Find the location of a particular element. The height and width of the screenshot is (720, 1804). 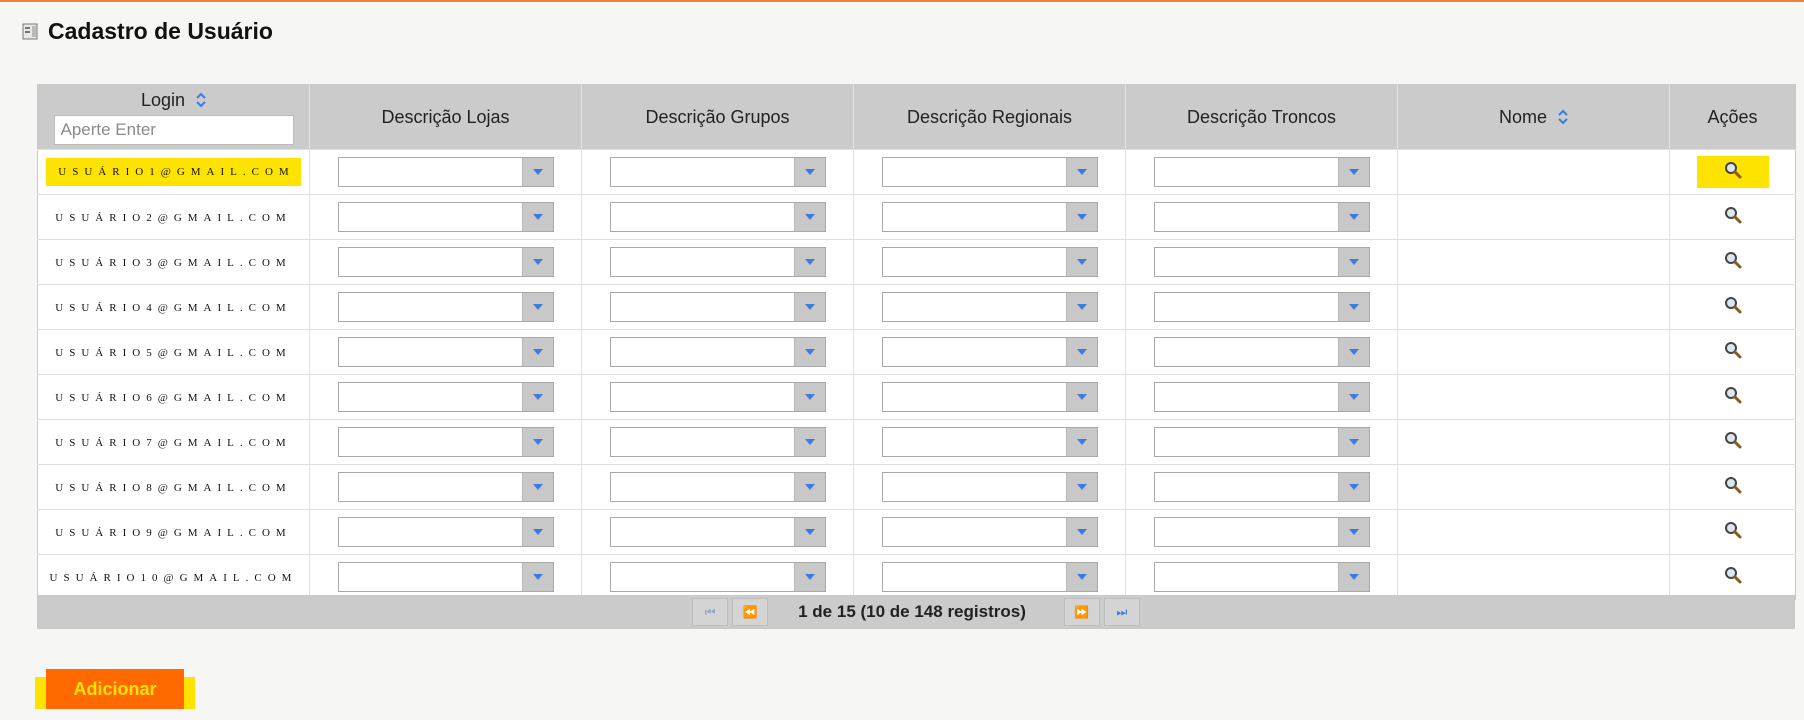

next-page-button: ⏩ is located at coordinates (1081, 612).